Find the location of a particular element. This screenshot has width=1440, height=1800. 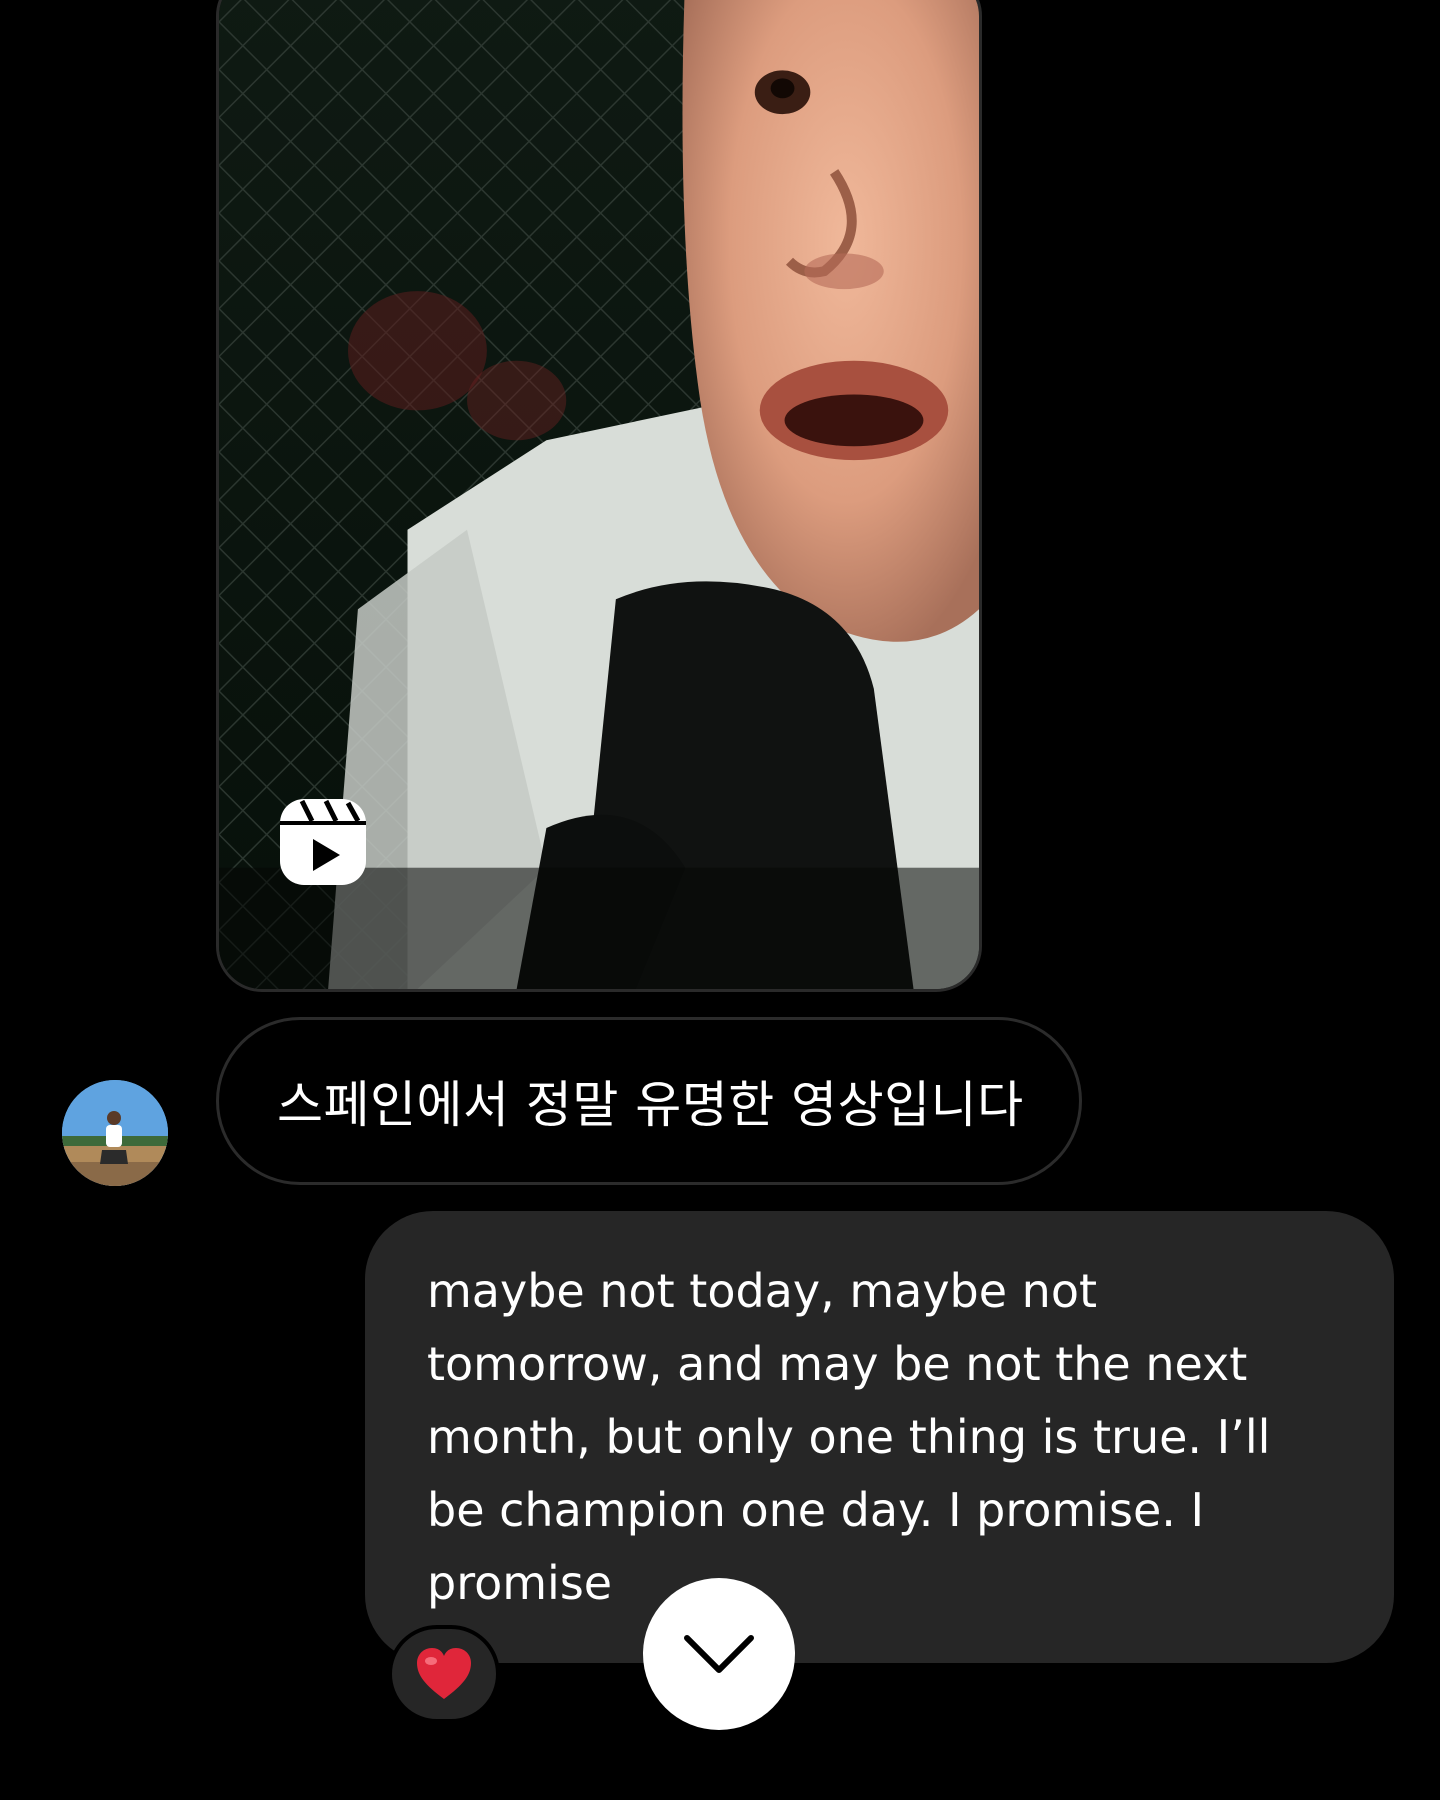

chevron-down-icon is located at coordinates (719, 1654).